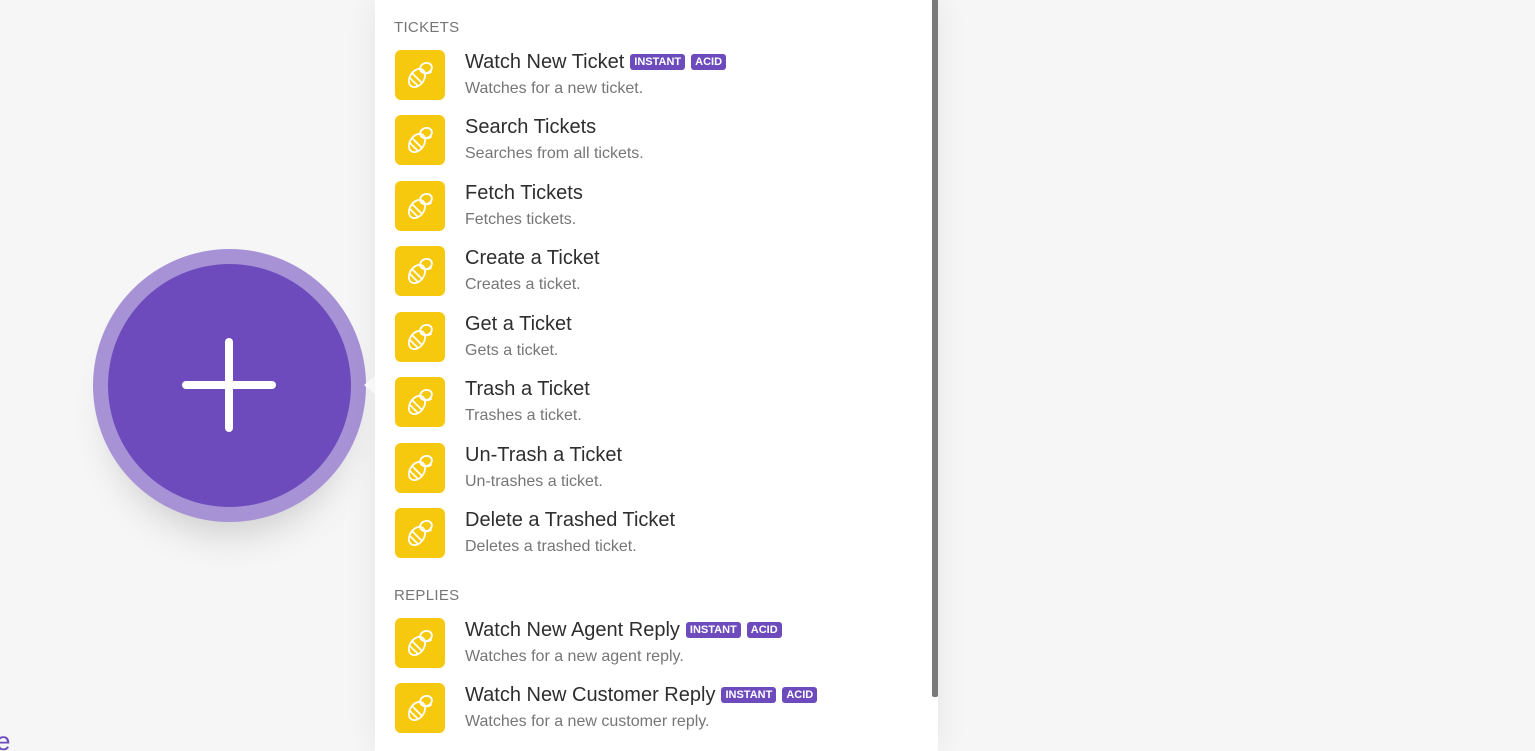 The height and width of the screenshot is (751, 1535). I want to click on add-module-circle, so click(229, 385).